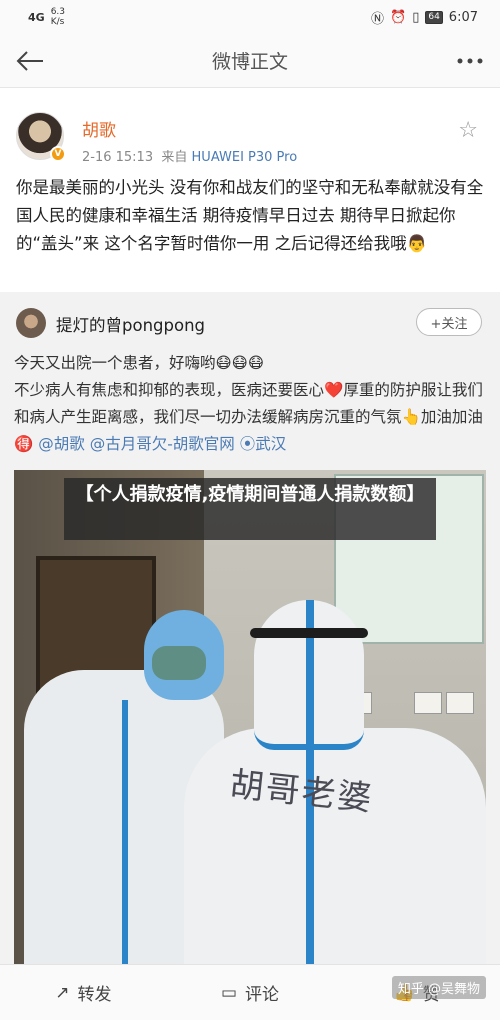  What do you see at coordinates (58, 154) in the screenshot?
I see `verified-badge-icon: V` at bounding box center [58, 154].